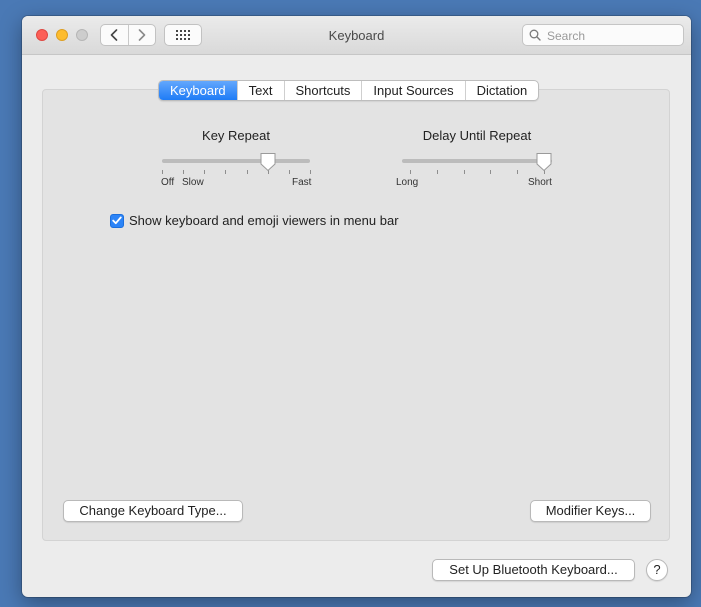  Describe the element at coordinates (657, 570) in the screenshot. I see `help-button: ?` at that location.